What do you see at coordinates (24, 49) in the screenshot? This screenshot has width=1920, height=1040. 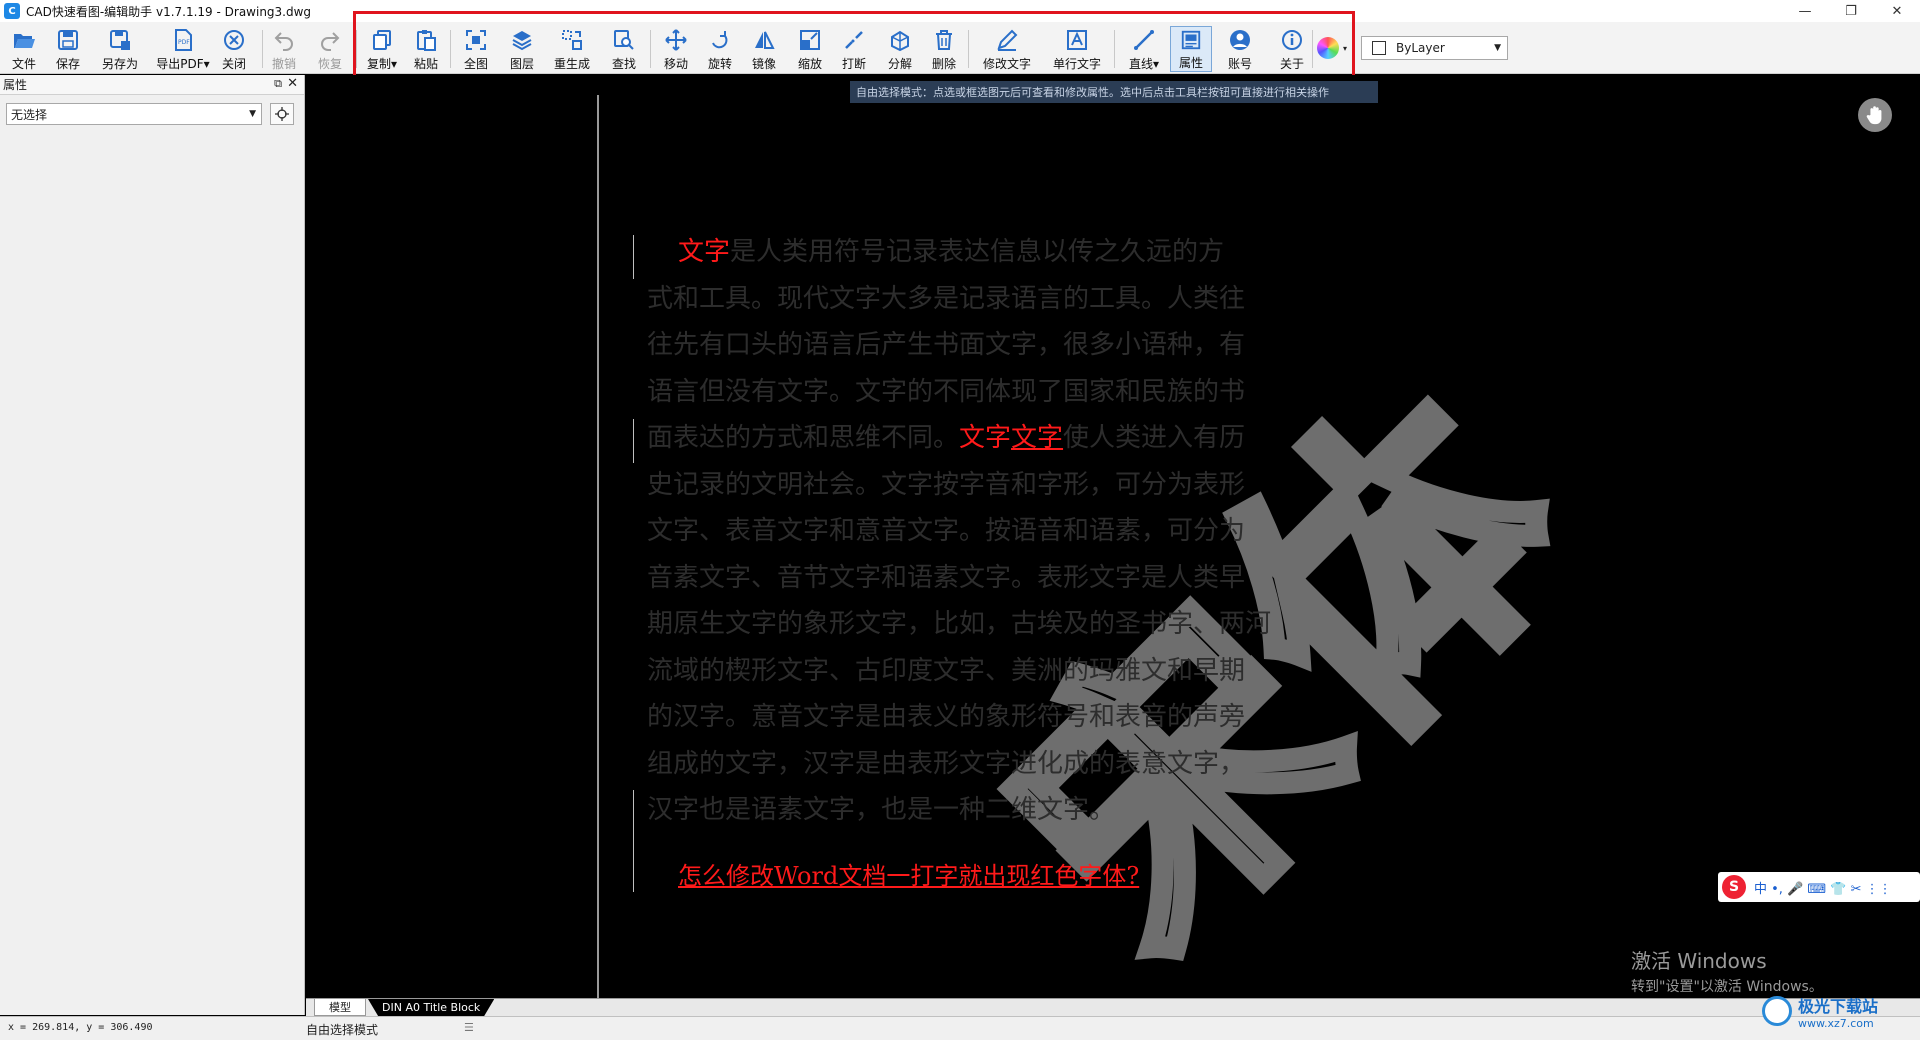 I see `file-button: 文件` at bounding box center [24, 49].